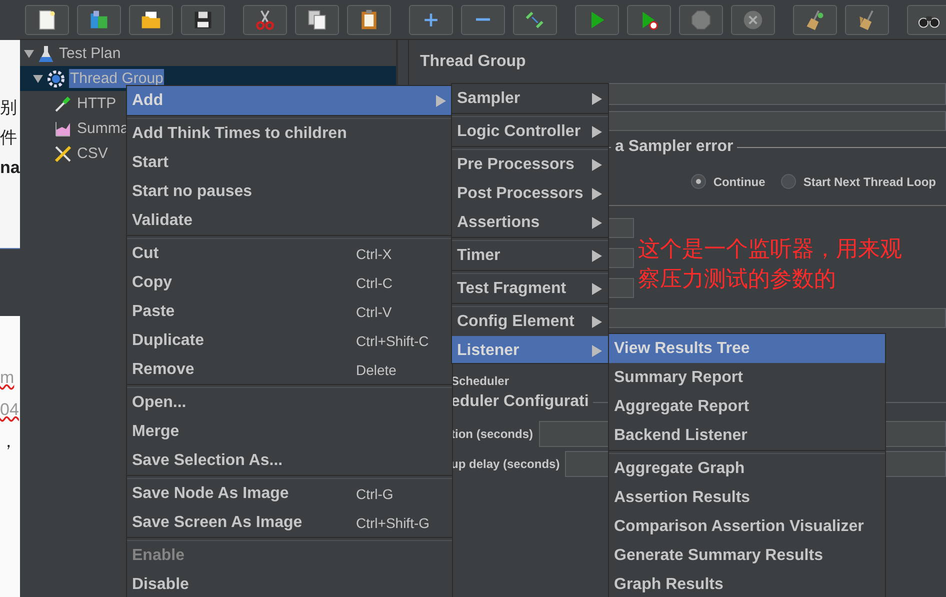 This screenshot has height=597, width=946. What do you see at coordinates (9, 108) in the screenshot?
I see `background-text: 别` at bounding box center [9, 108].